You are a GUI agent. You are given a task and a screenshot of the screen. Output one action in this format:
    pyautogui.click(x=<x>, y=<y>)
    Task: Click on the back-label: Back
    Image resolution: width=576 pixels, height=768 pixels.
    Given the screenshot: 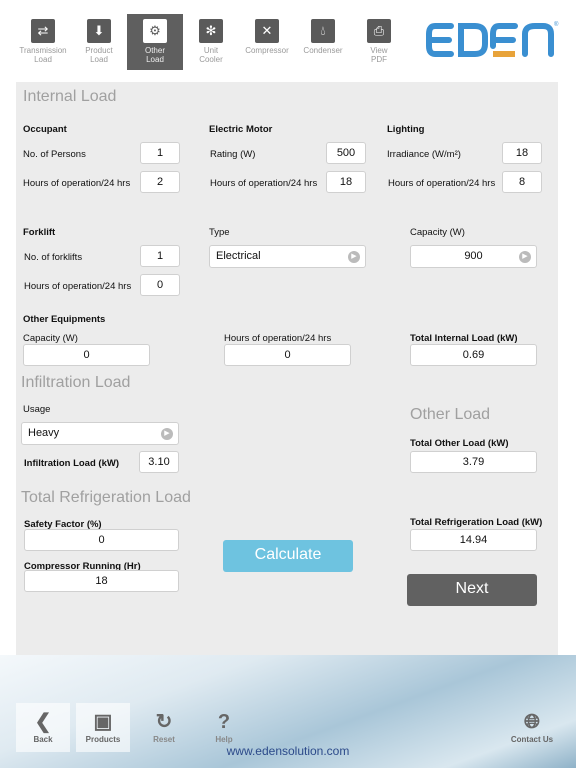 What is the action you would take?
    pyautogui.click(x=43, y=739)
    